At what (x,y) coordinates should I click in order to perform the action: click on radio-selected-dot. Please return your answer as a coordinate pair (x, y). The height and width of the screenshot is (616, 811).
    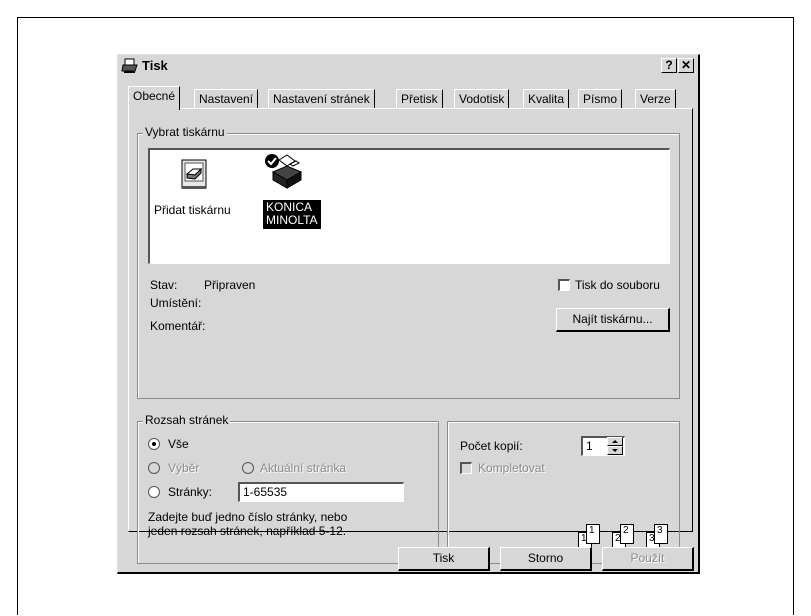
    Looking at the image, I should click on (154, 444).